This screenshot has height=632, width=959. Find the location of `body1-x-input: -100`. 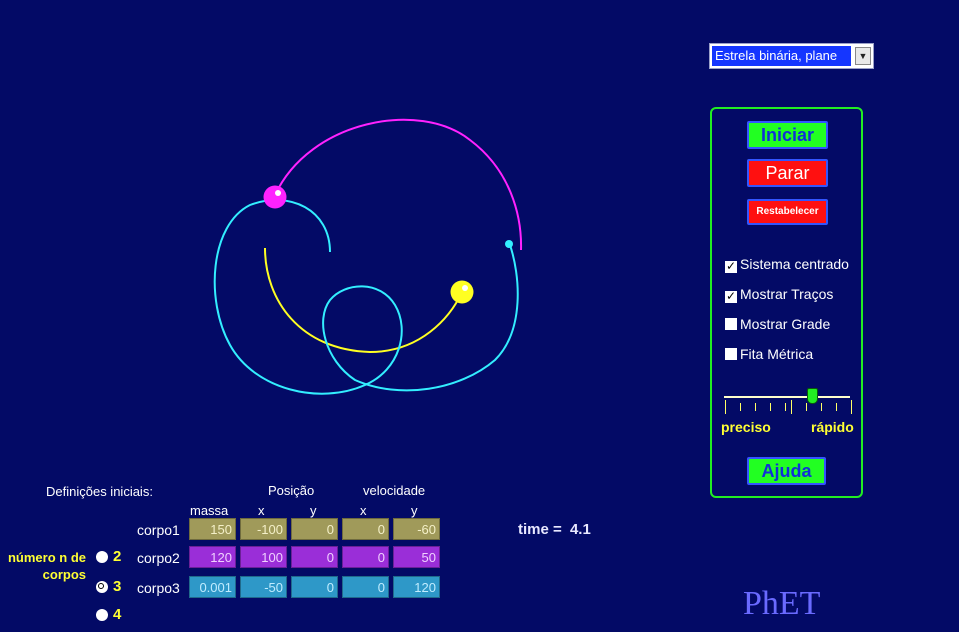

body1-x-input: -100 is located at coordinates (263, 529).